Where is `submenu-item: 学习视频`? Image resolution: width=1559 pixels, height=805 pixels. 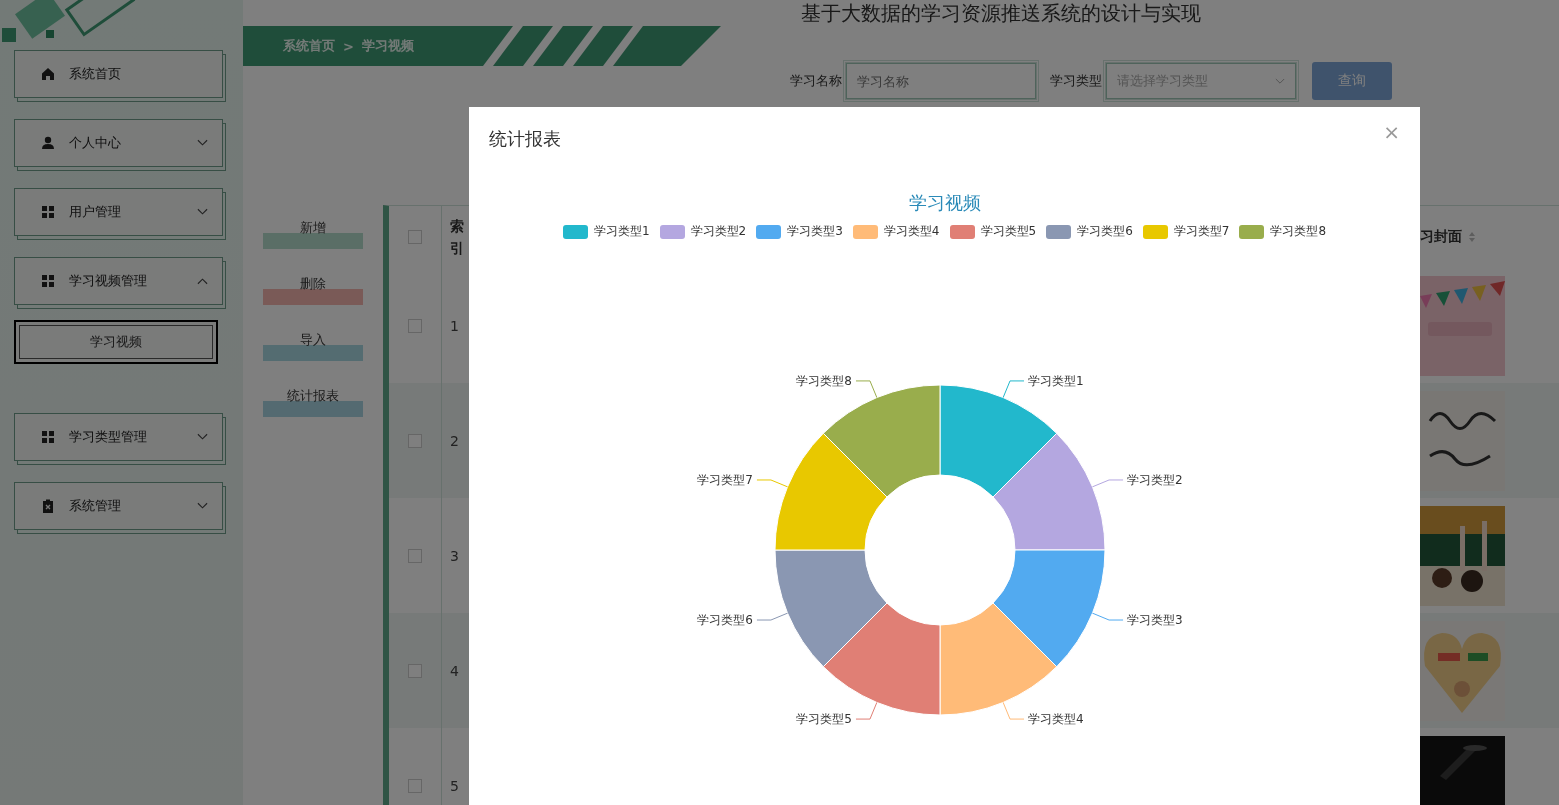 submenu-item: 学习视频 is located at coordinates (116, 342).